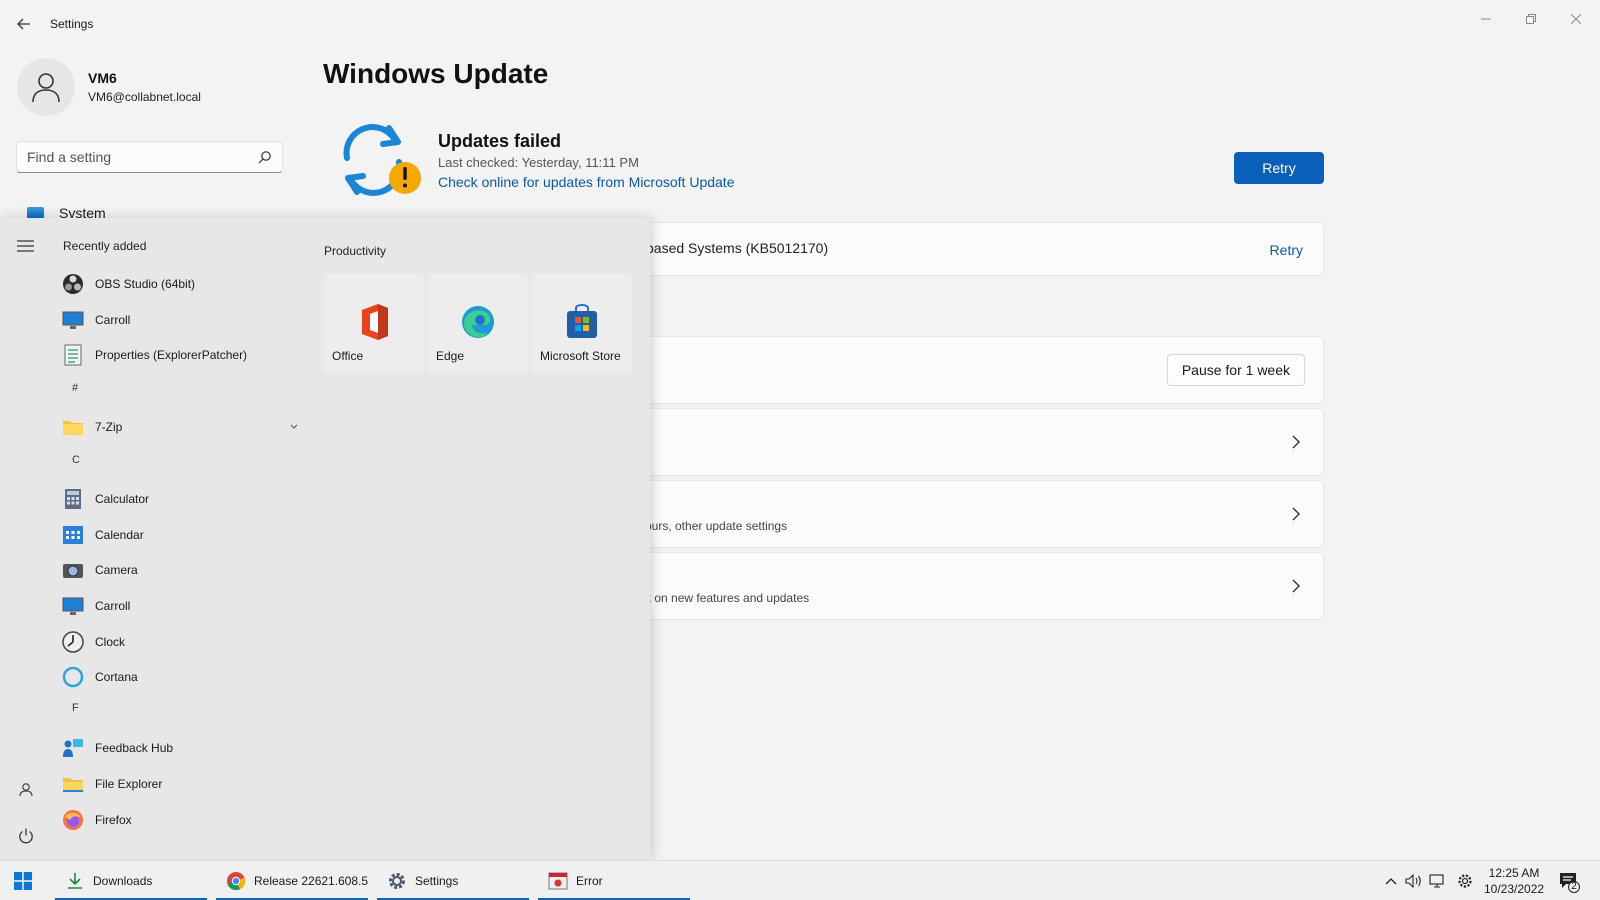  I want to click on user-profile: VM6 VM6@collabnet.local, so click(109, 87).